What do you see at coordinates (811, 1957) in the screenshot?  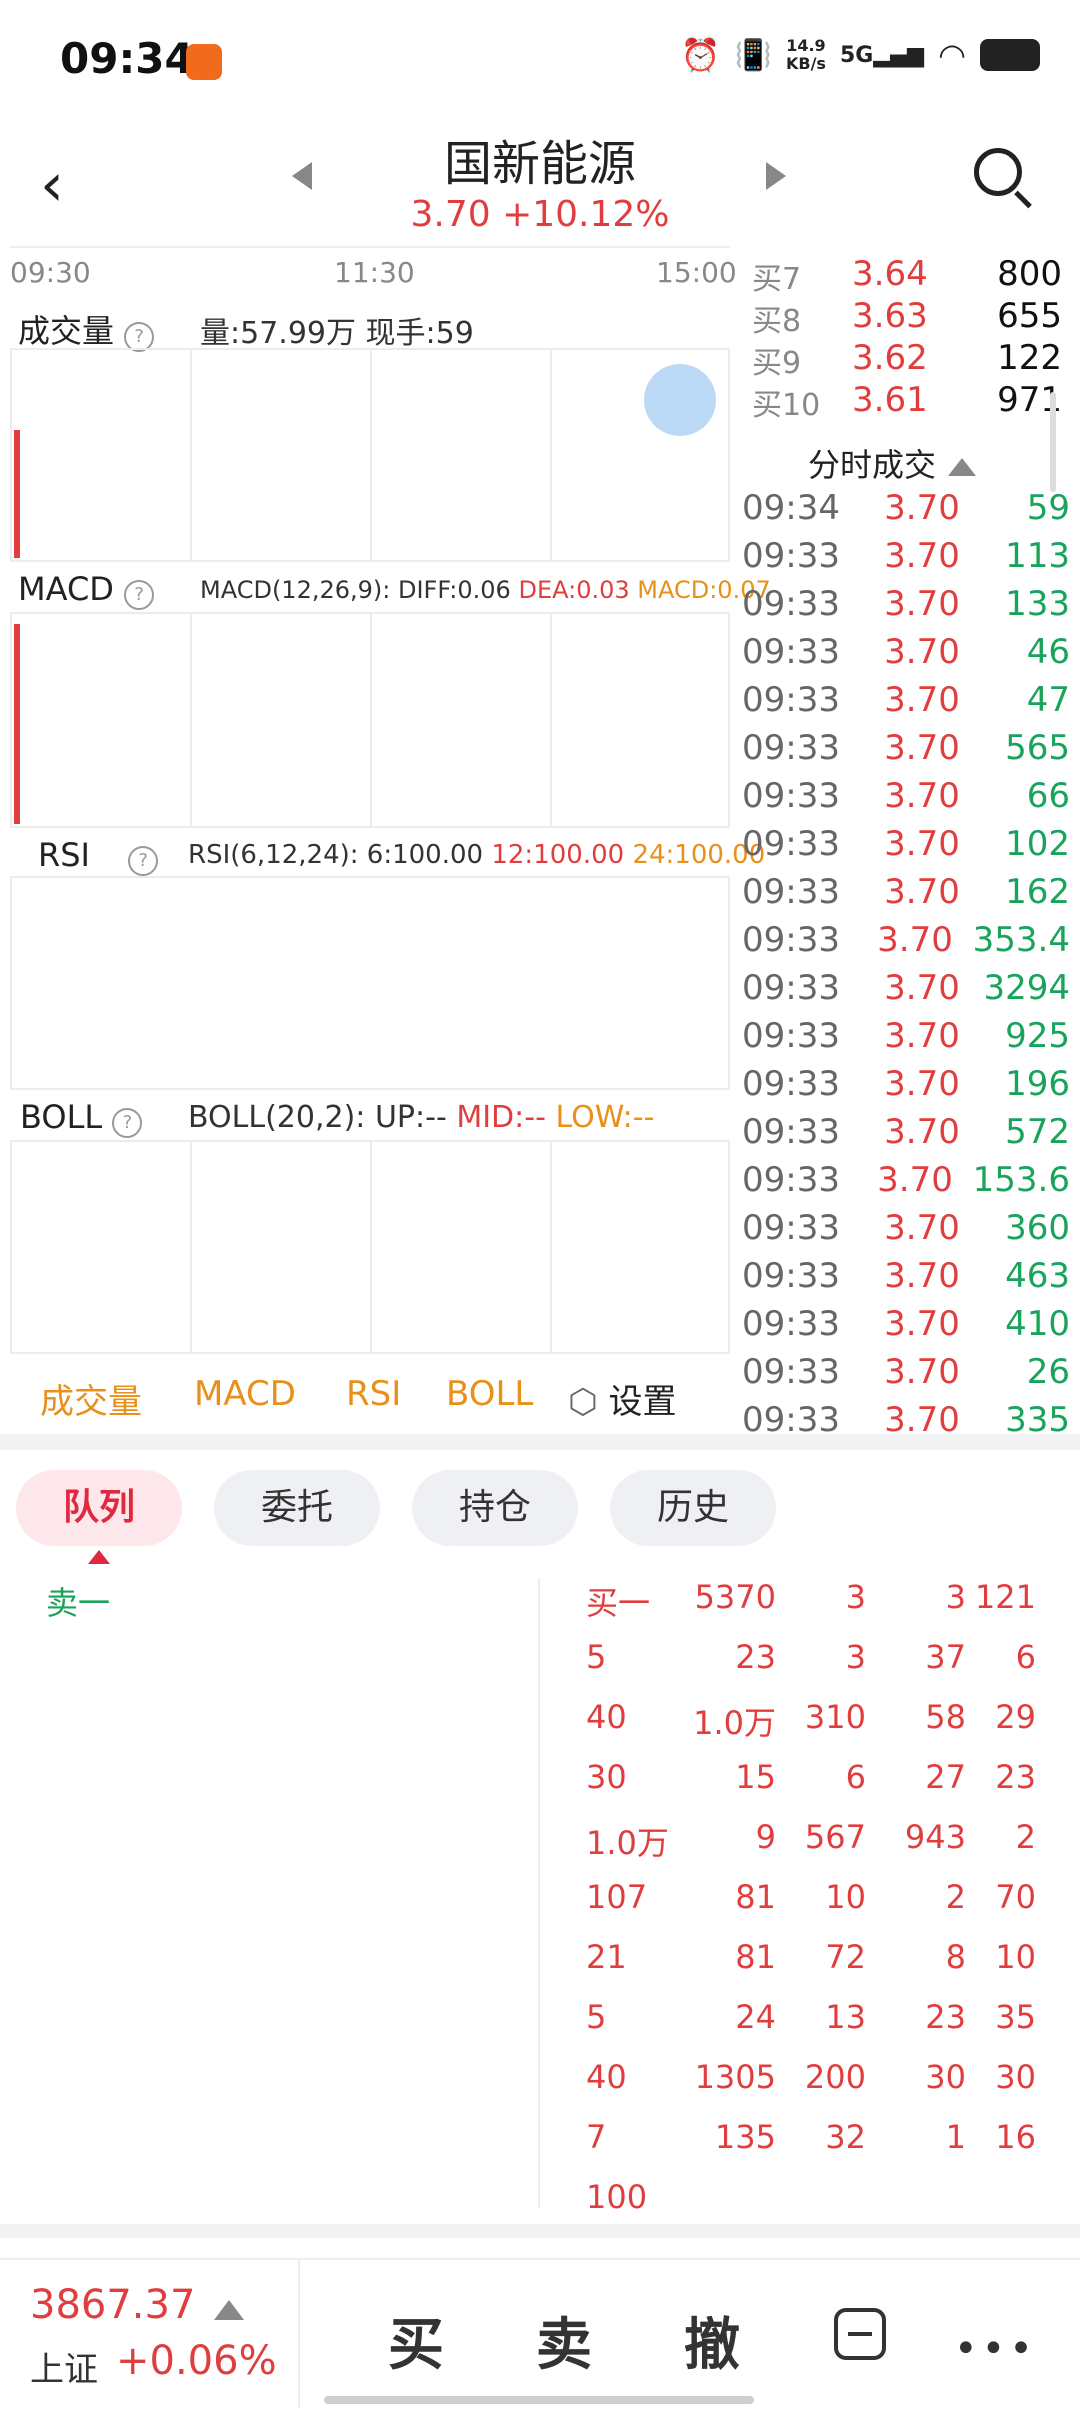 I see `queue-row: 21 81 72 8 10` at bounding box center [811, 1957].